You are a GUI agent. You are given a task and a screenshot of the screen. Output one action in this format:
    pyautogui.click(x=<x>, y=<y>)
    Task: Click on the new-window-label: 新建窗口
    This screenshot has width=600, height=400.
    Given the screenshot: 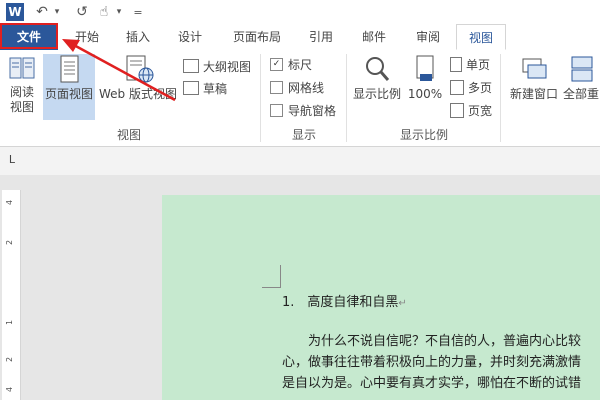 What is the action you would take?
    pyautogui.click(x=533, y=94)
    